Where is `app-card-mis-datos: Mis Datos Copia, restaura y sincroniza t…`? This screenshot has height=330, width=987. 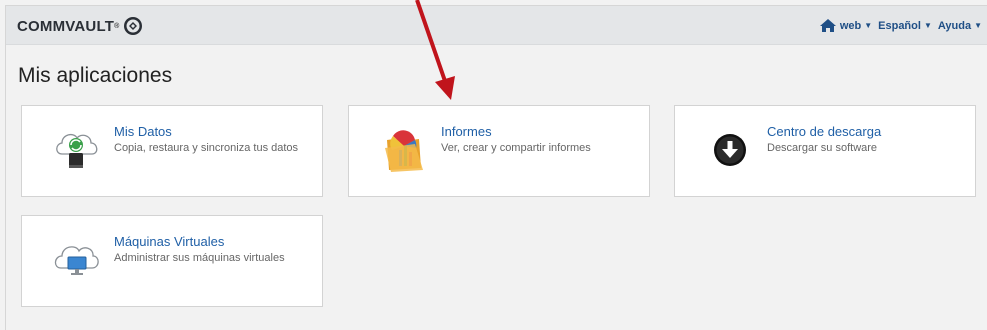 app-card-mis-datos: Mis Datos Copia, restaura y sincroniza t… is located at coordinates (172, 151).